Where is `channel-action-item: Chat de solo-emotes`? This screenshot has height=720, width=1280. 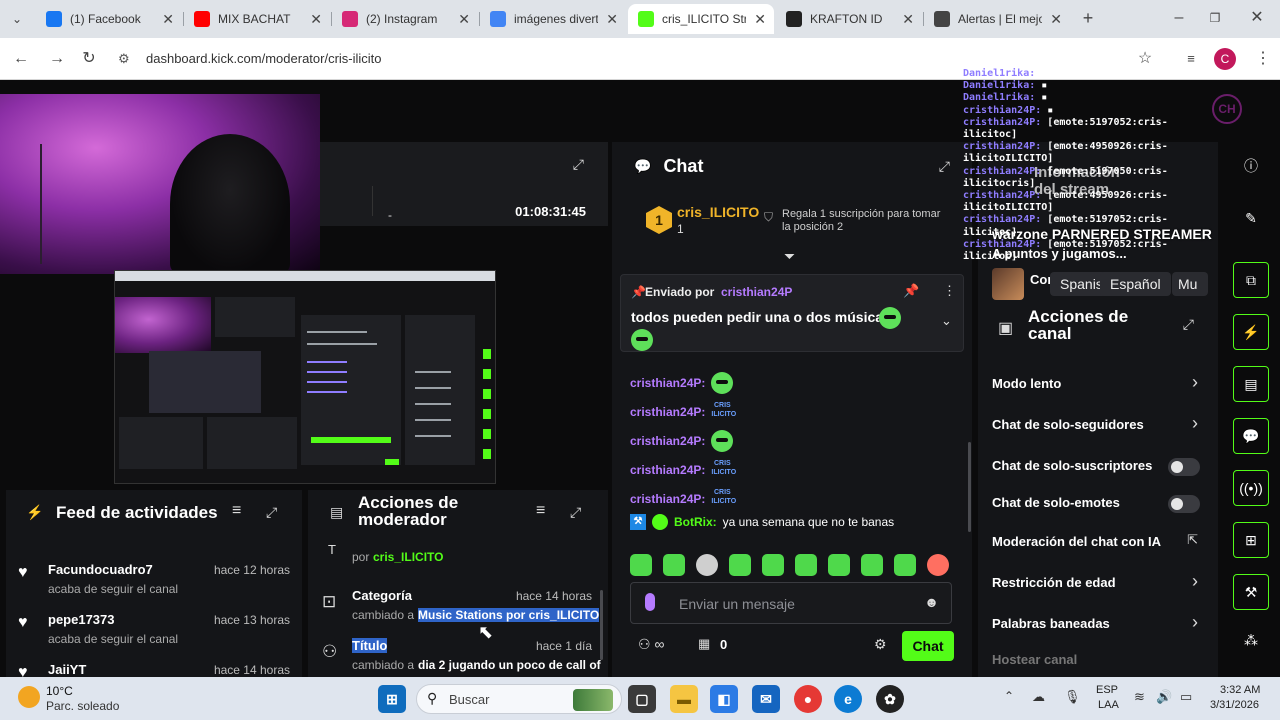
channel-action-item: Chat de solo-emotes is located at coordinates (1098, 504).